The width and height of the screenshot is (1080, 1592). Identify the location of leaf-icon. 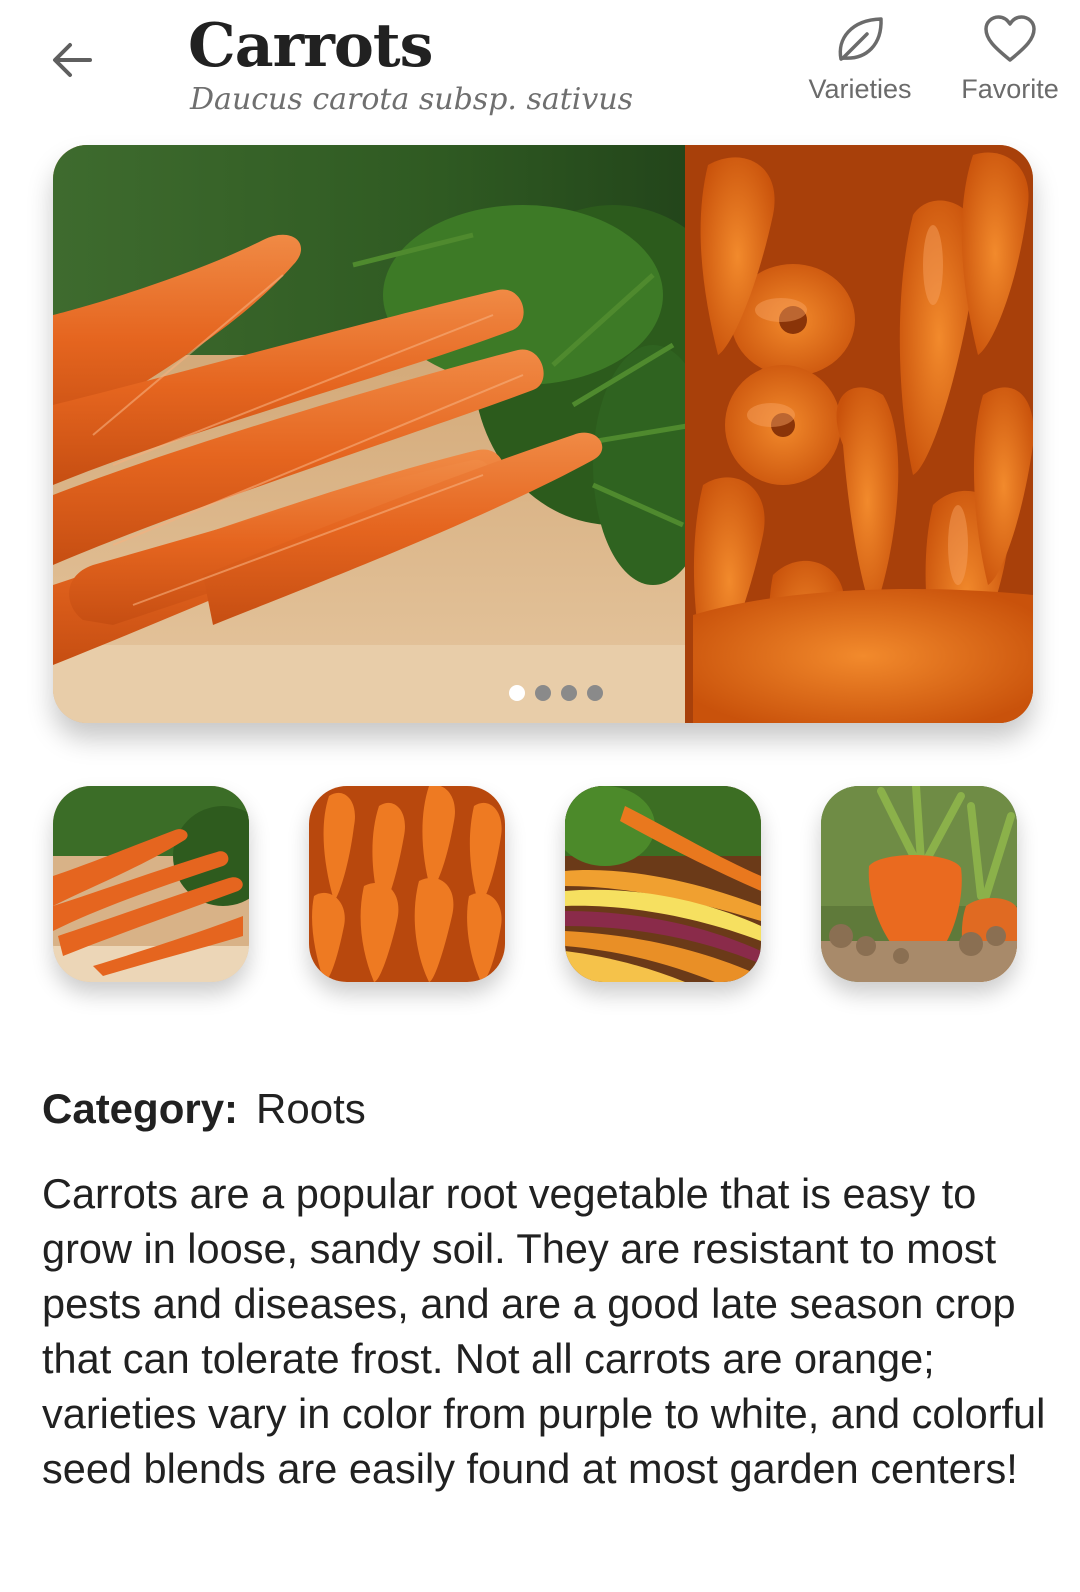
(860, 39).